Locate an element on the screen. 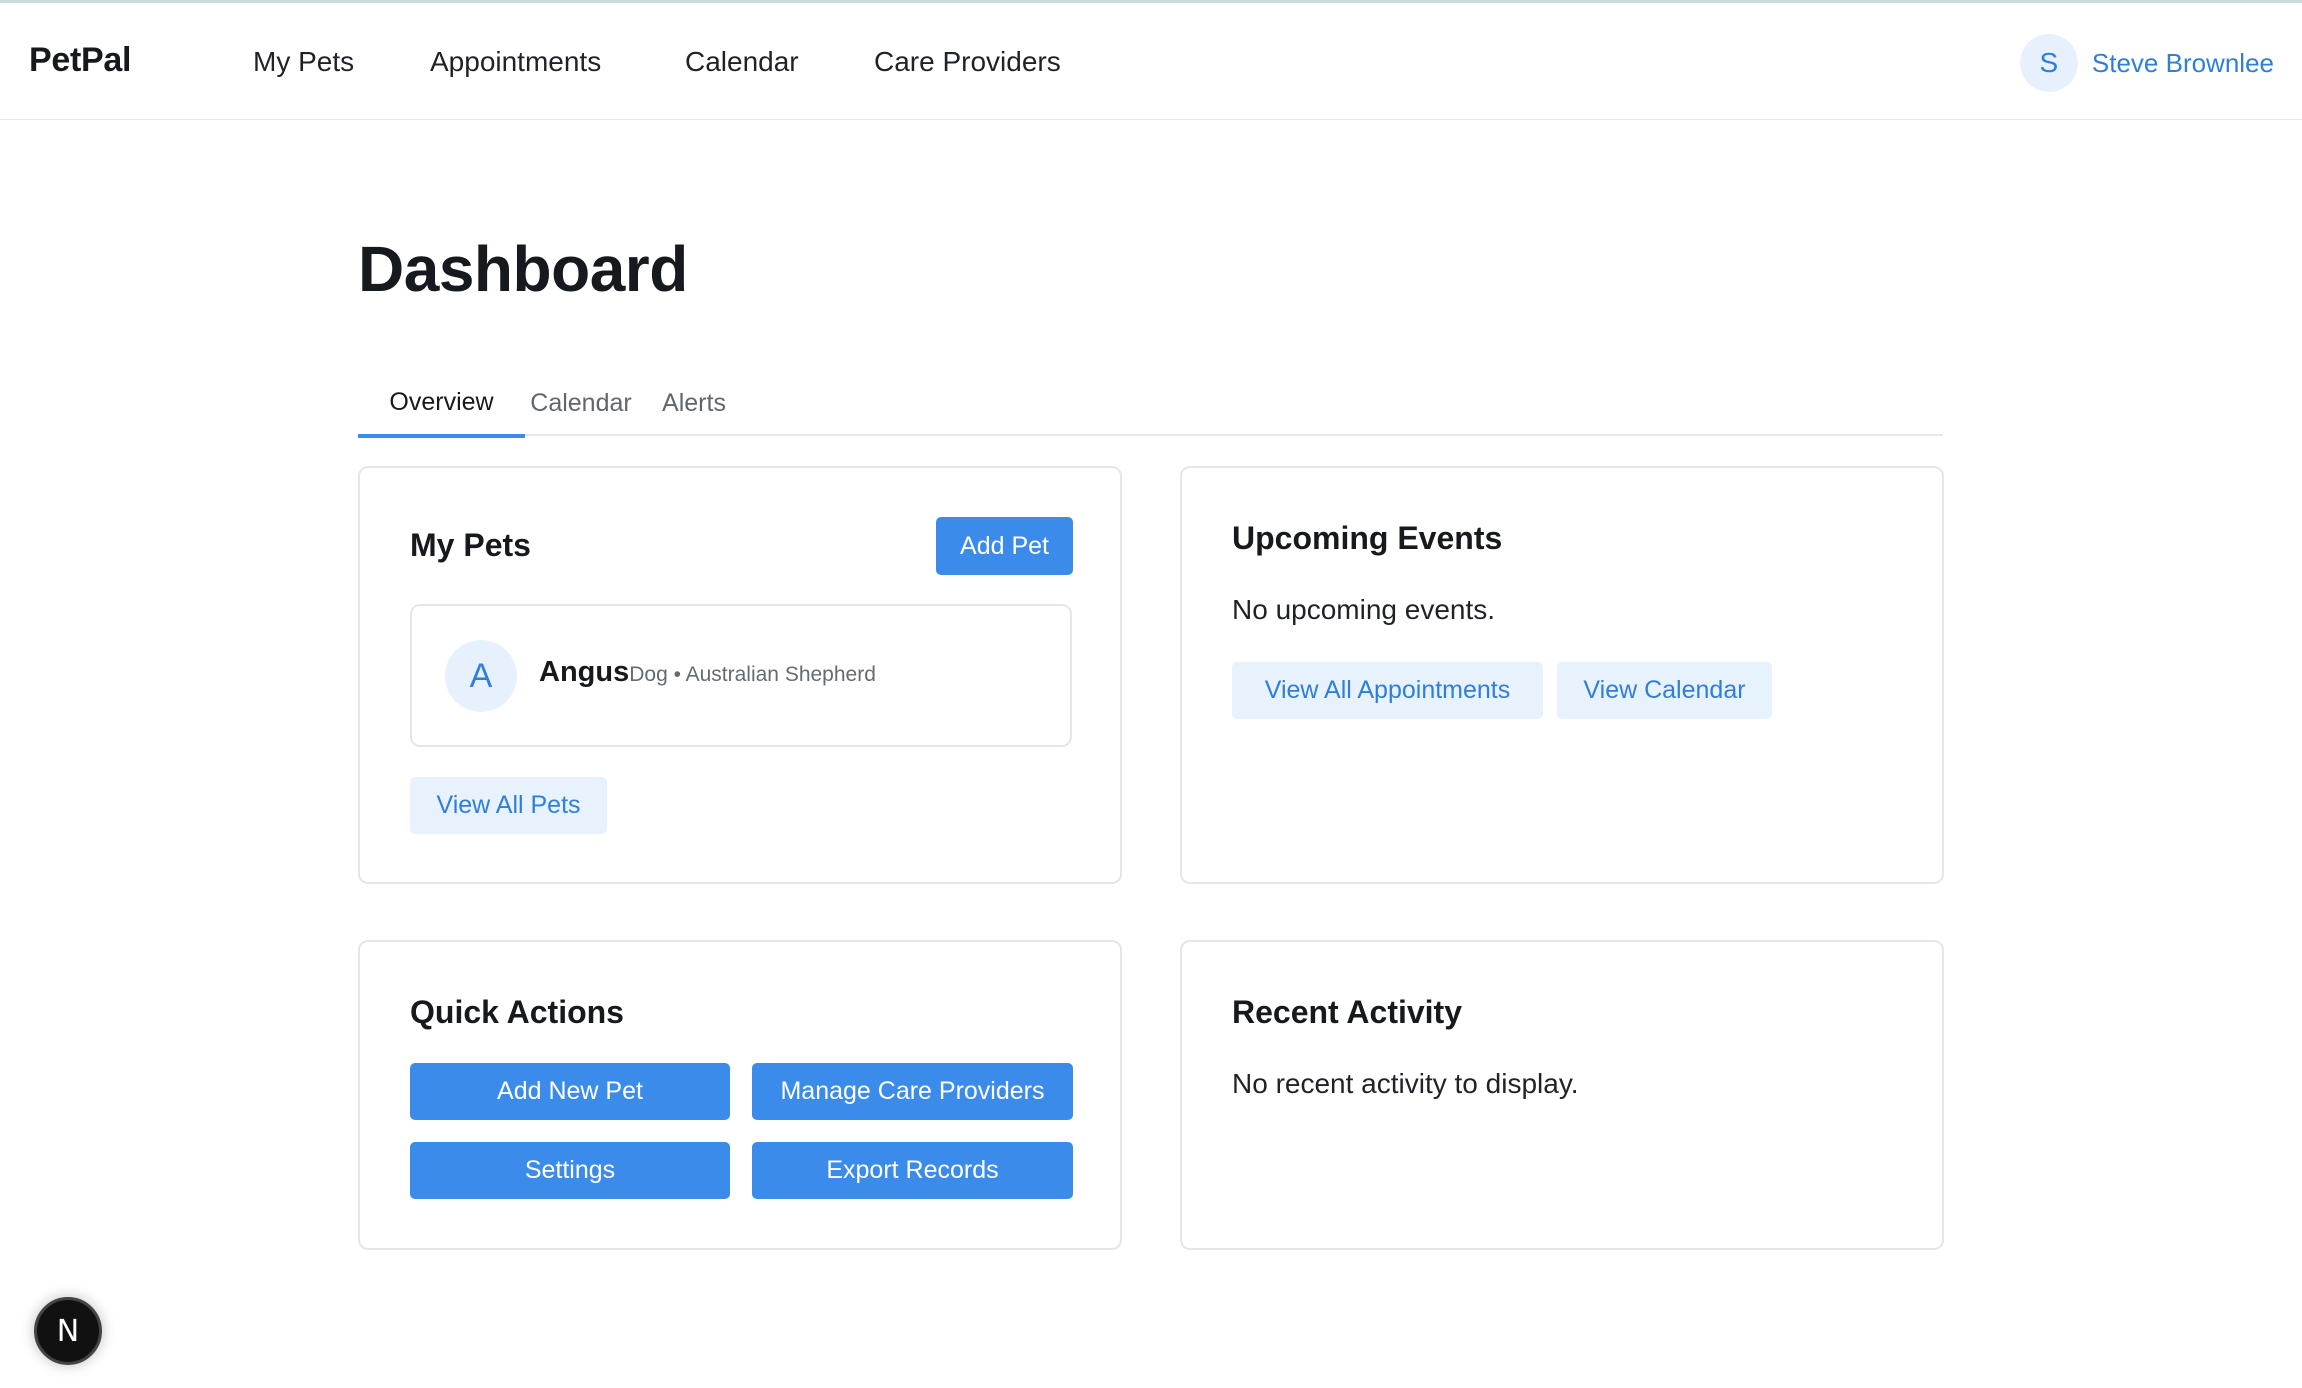  upcoming-events-title: Upcoming Events is located at coordinates (1367, 538).